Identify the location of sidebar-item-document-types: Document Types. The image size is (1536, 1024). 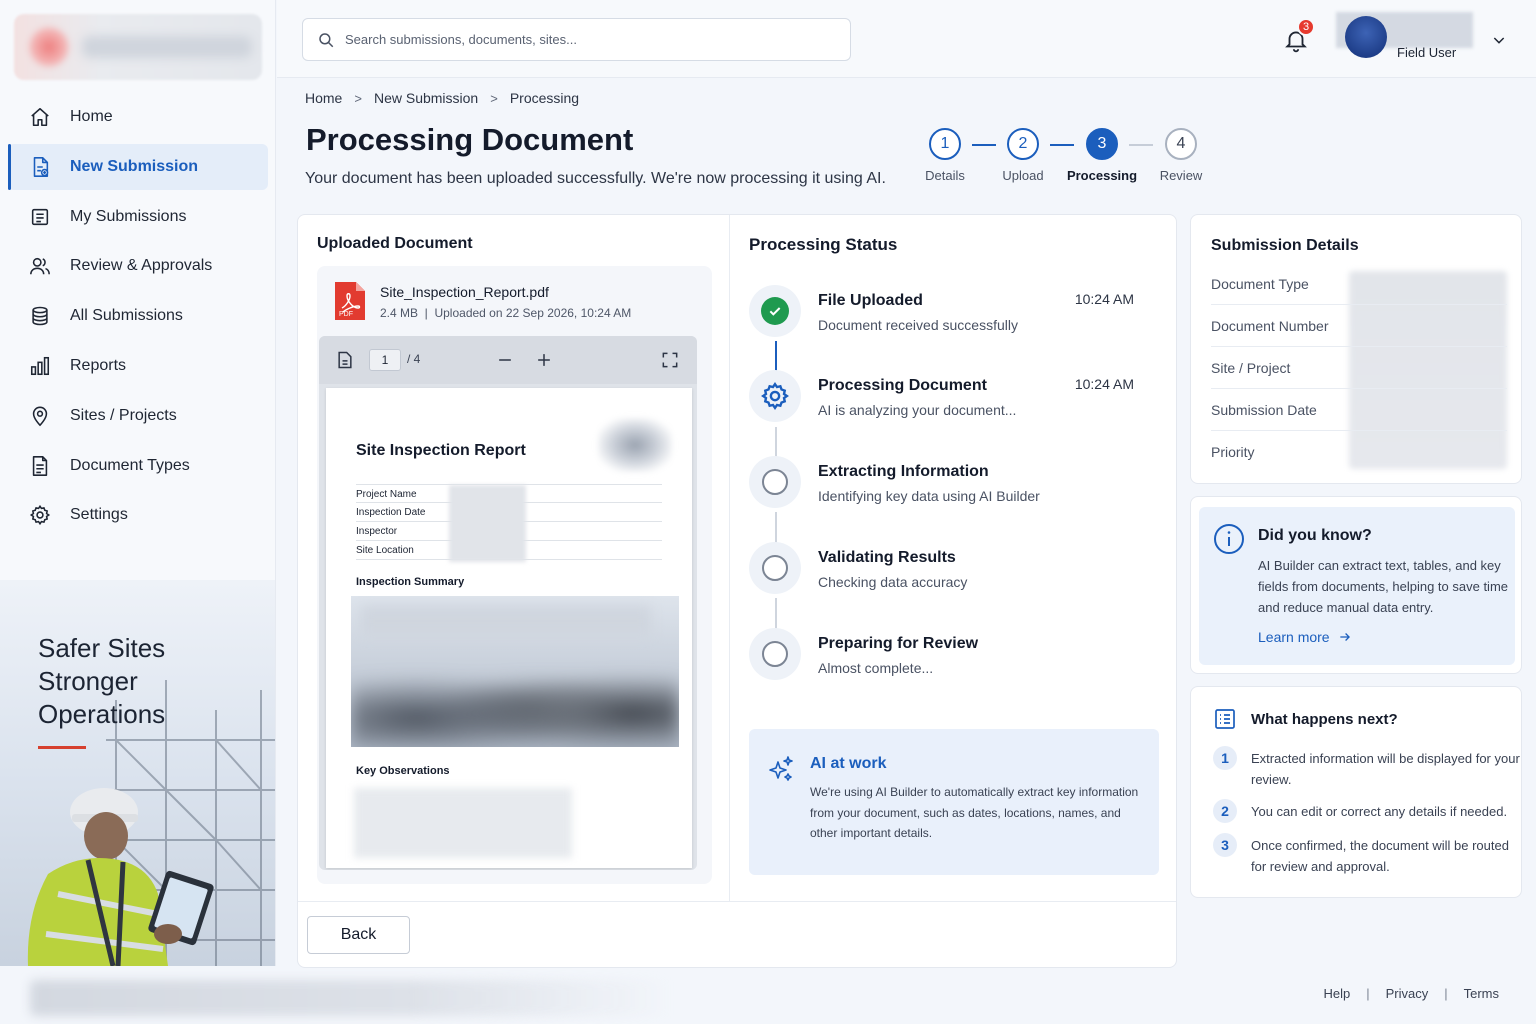
(138, 466).